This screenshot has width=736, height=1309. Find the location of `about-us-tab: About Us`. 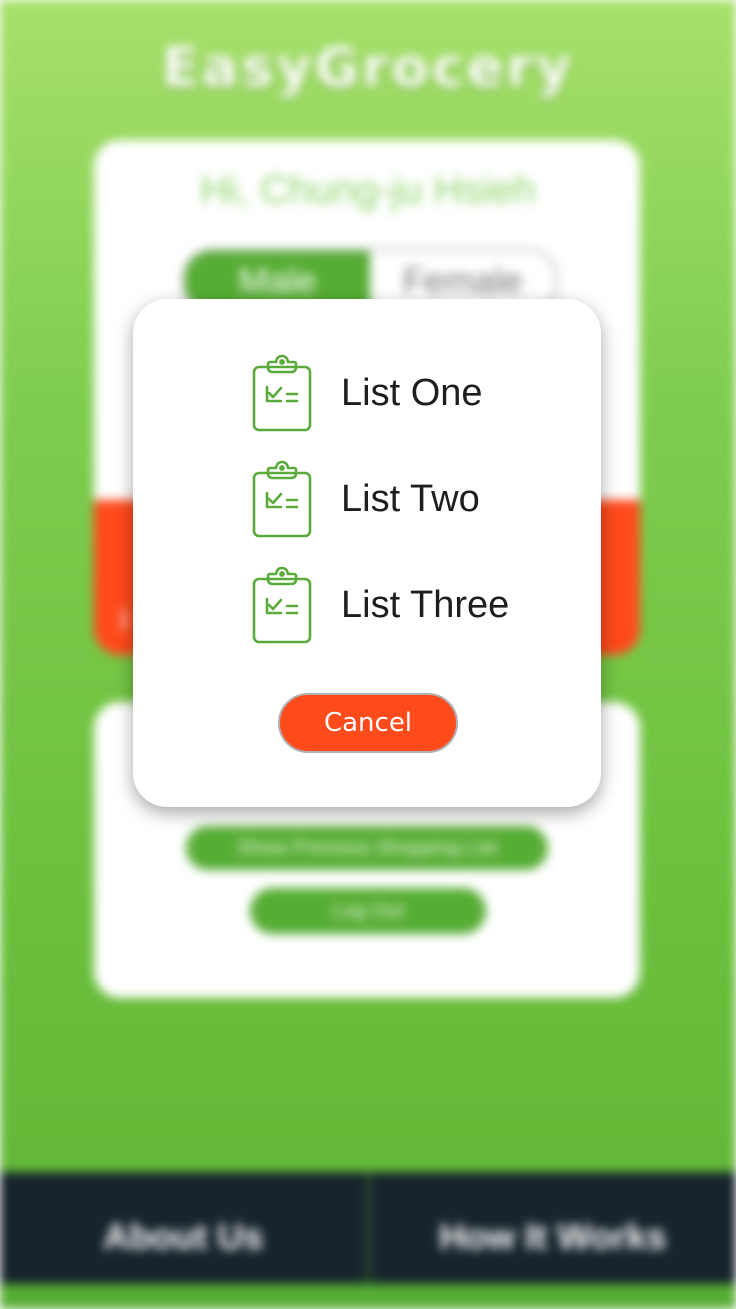

about-us-tab: About Us is located at coordinates (183, 1228).